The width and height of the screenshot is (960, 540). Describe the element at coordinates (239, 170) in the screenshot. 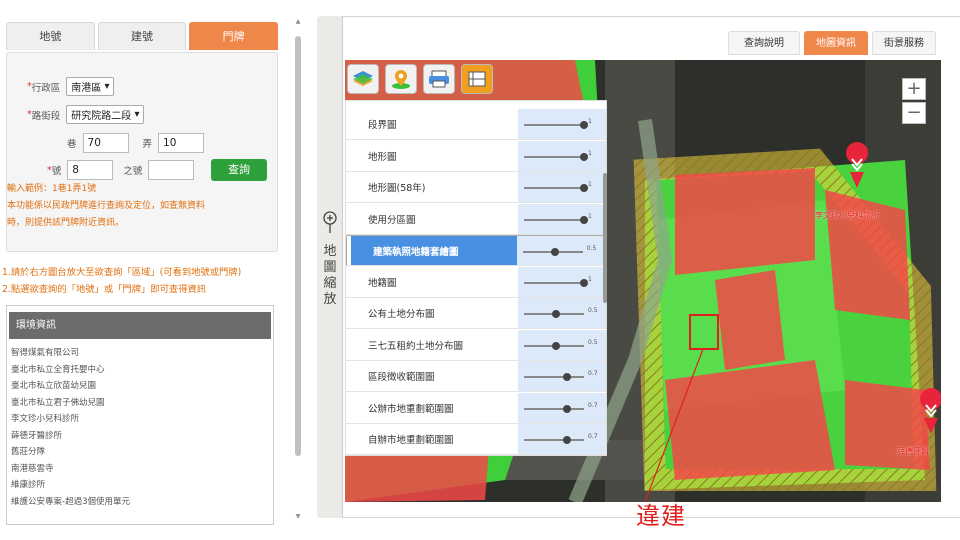

I see `query-button: 查詢` at that location.